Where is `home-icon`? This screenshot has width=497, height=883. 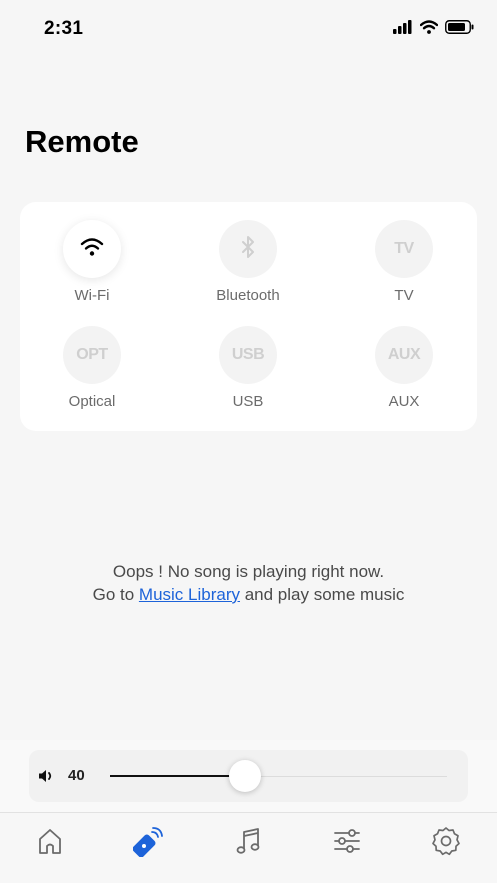
home-icon is located at coordinates (50, 843).